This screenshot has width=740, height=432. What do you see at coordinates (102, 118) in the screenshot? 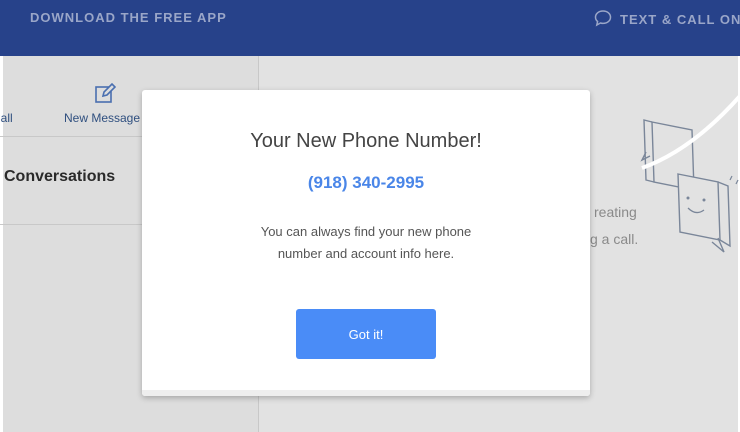
I see `new-message-button: New Message` at bounding box center [102, 118].